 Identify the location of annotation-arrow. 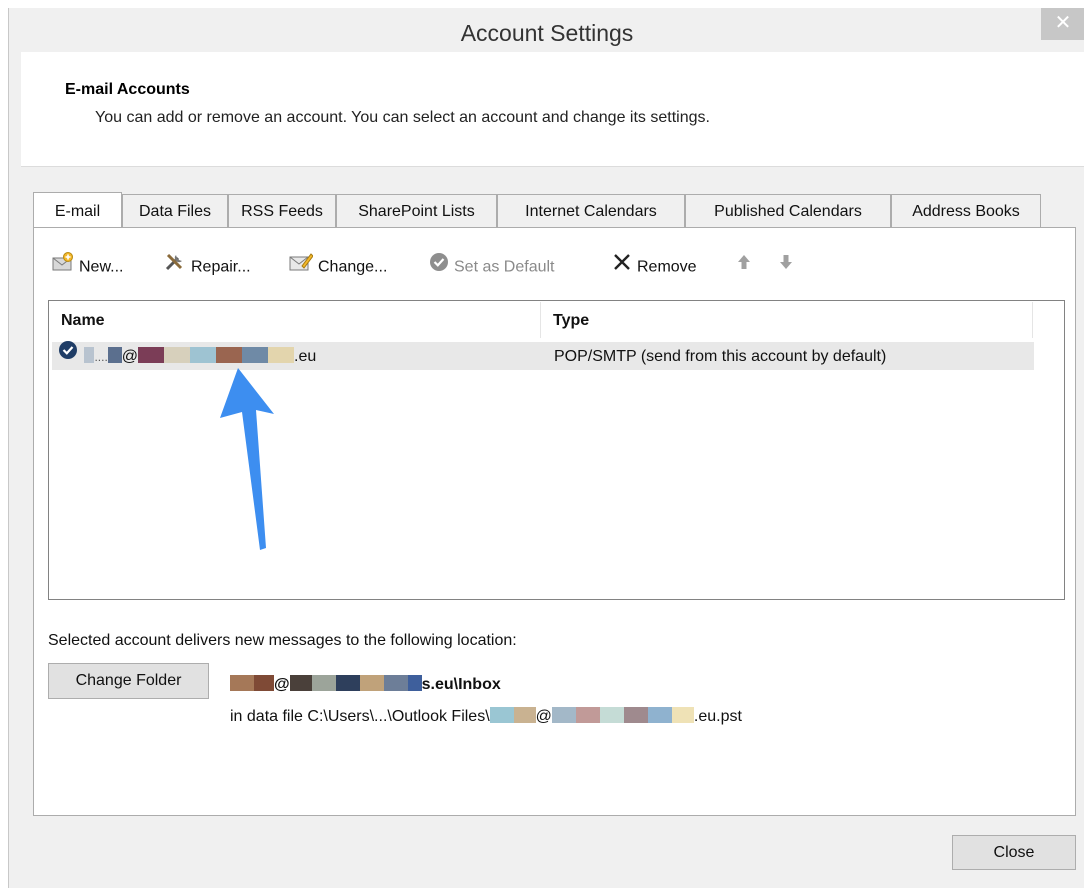
(248, 461).